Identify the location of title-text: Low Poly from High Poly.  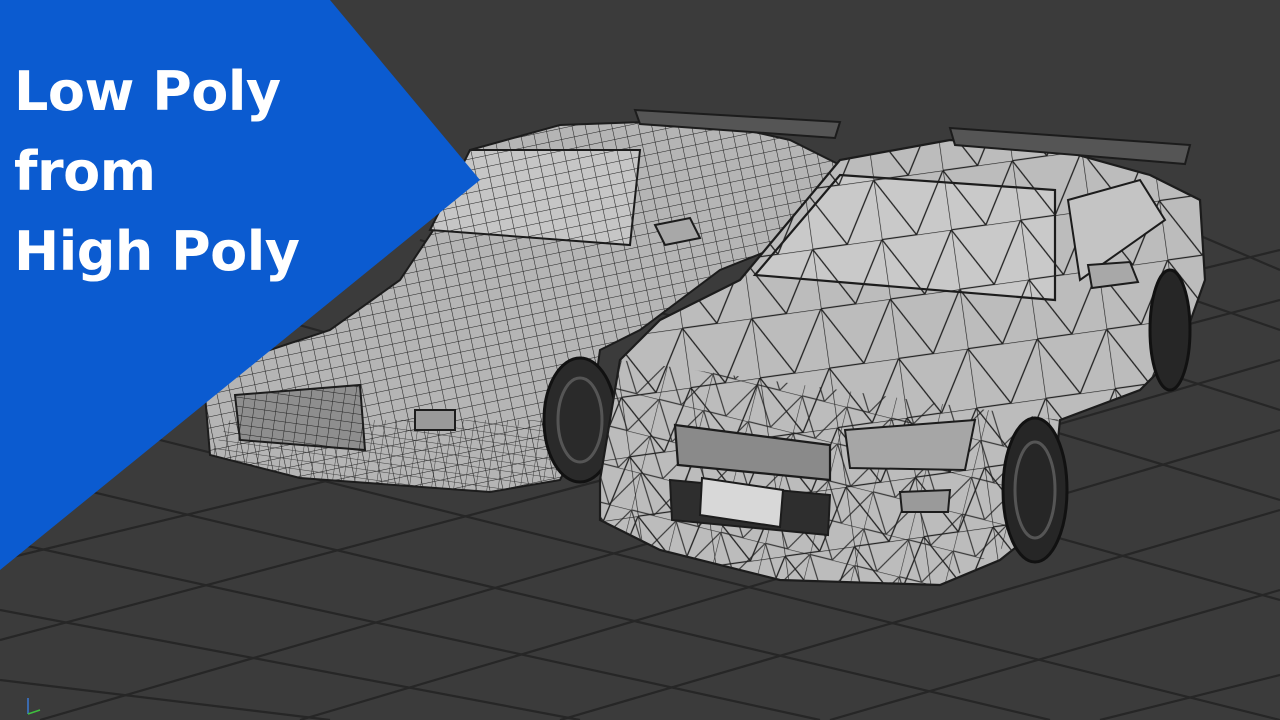
(157, 172).